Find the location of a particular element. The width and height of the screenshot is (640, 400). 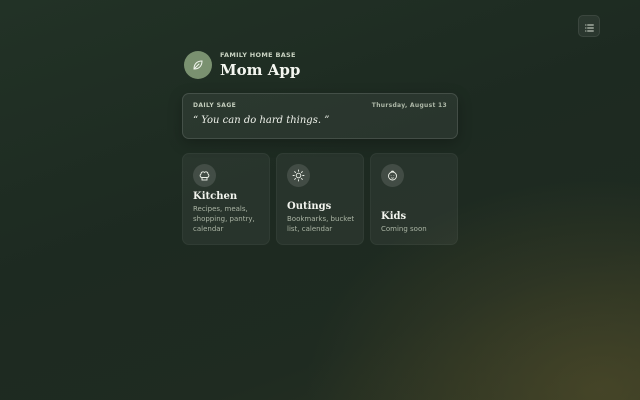

app-header: FAMILY HOME BASE Mom App is located at coordinates (242, 65).